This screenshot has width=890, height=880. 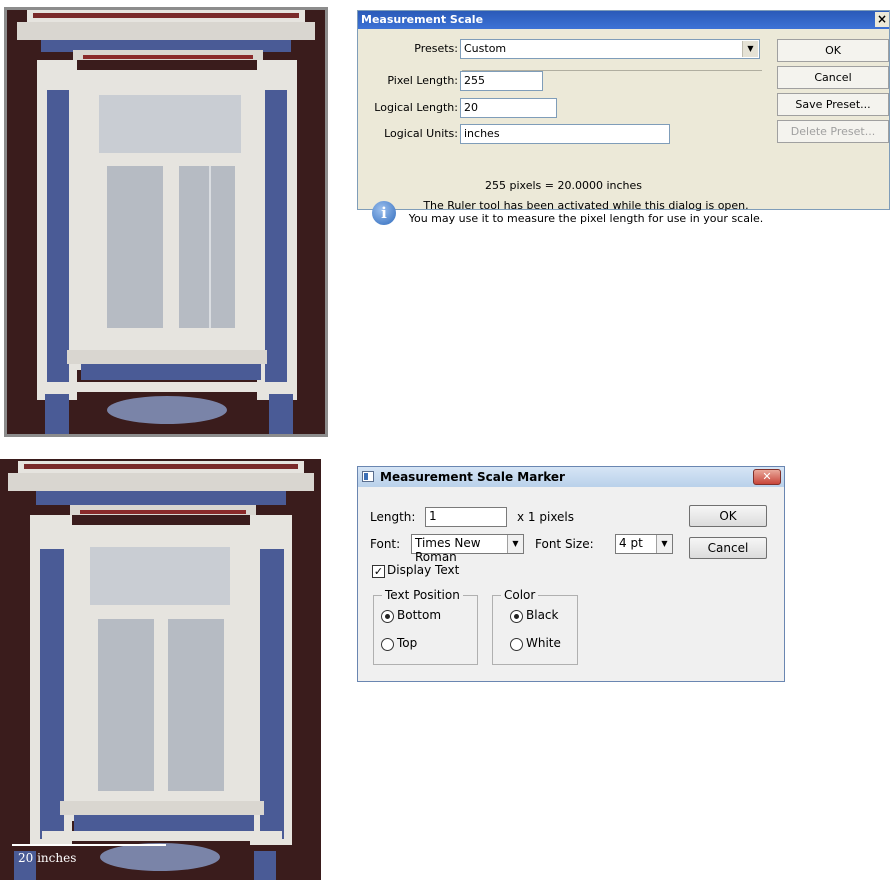 I want to click on radio-top, so click(x=387, y=644).